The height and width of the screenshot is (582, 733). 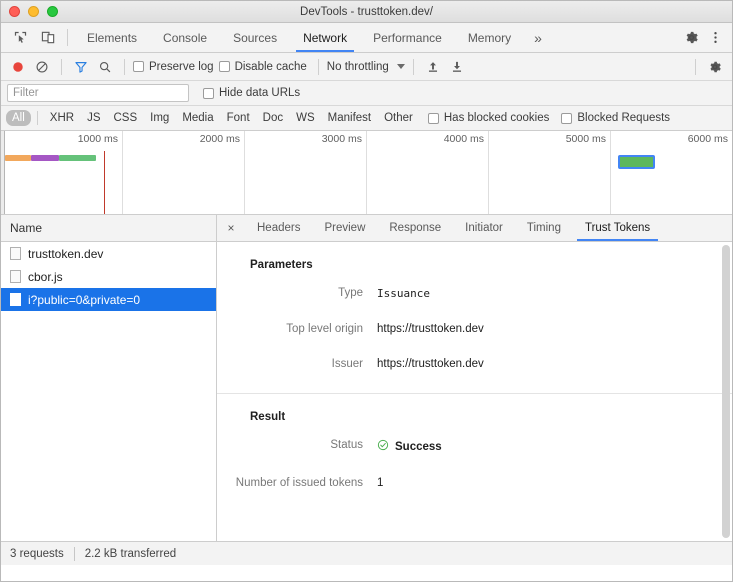 I want to click on tab-performance: Performance, so click(x=407, y=37).